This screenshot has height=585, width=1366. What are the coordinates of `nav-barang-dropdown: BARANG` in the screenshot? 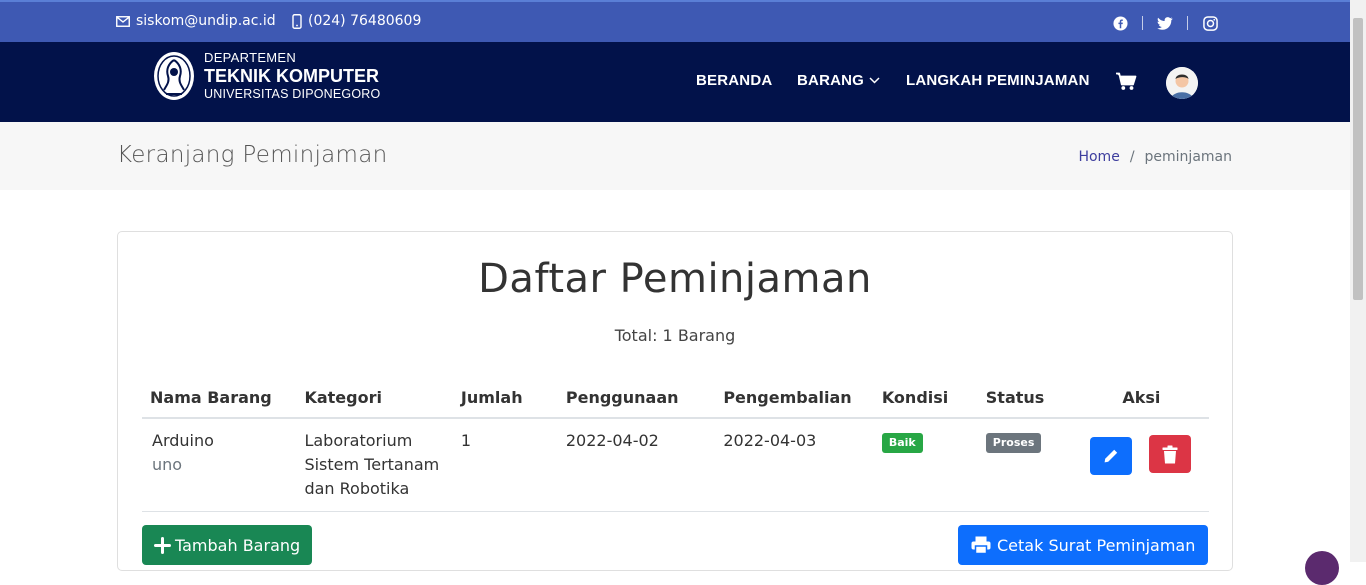 It's located at (838, 80).